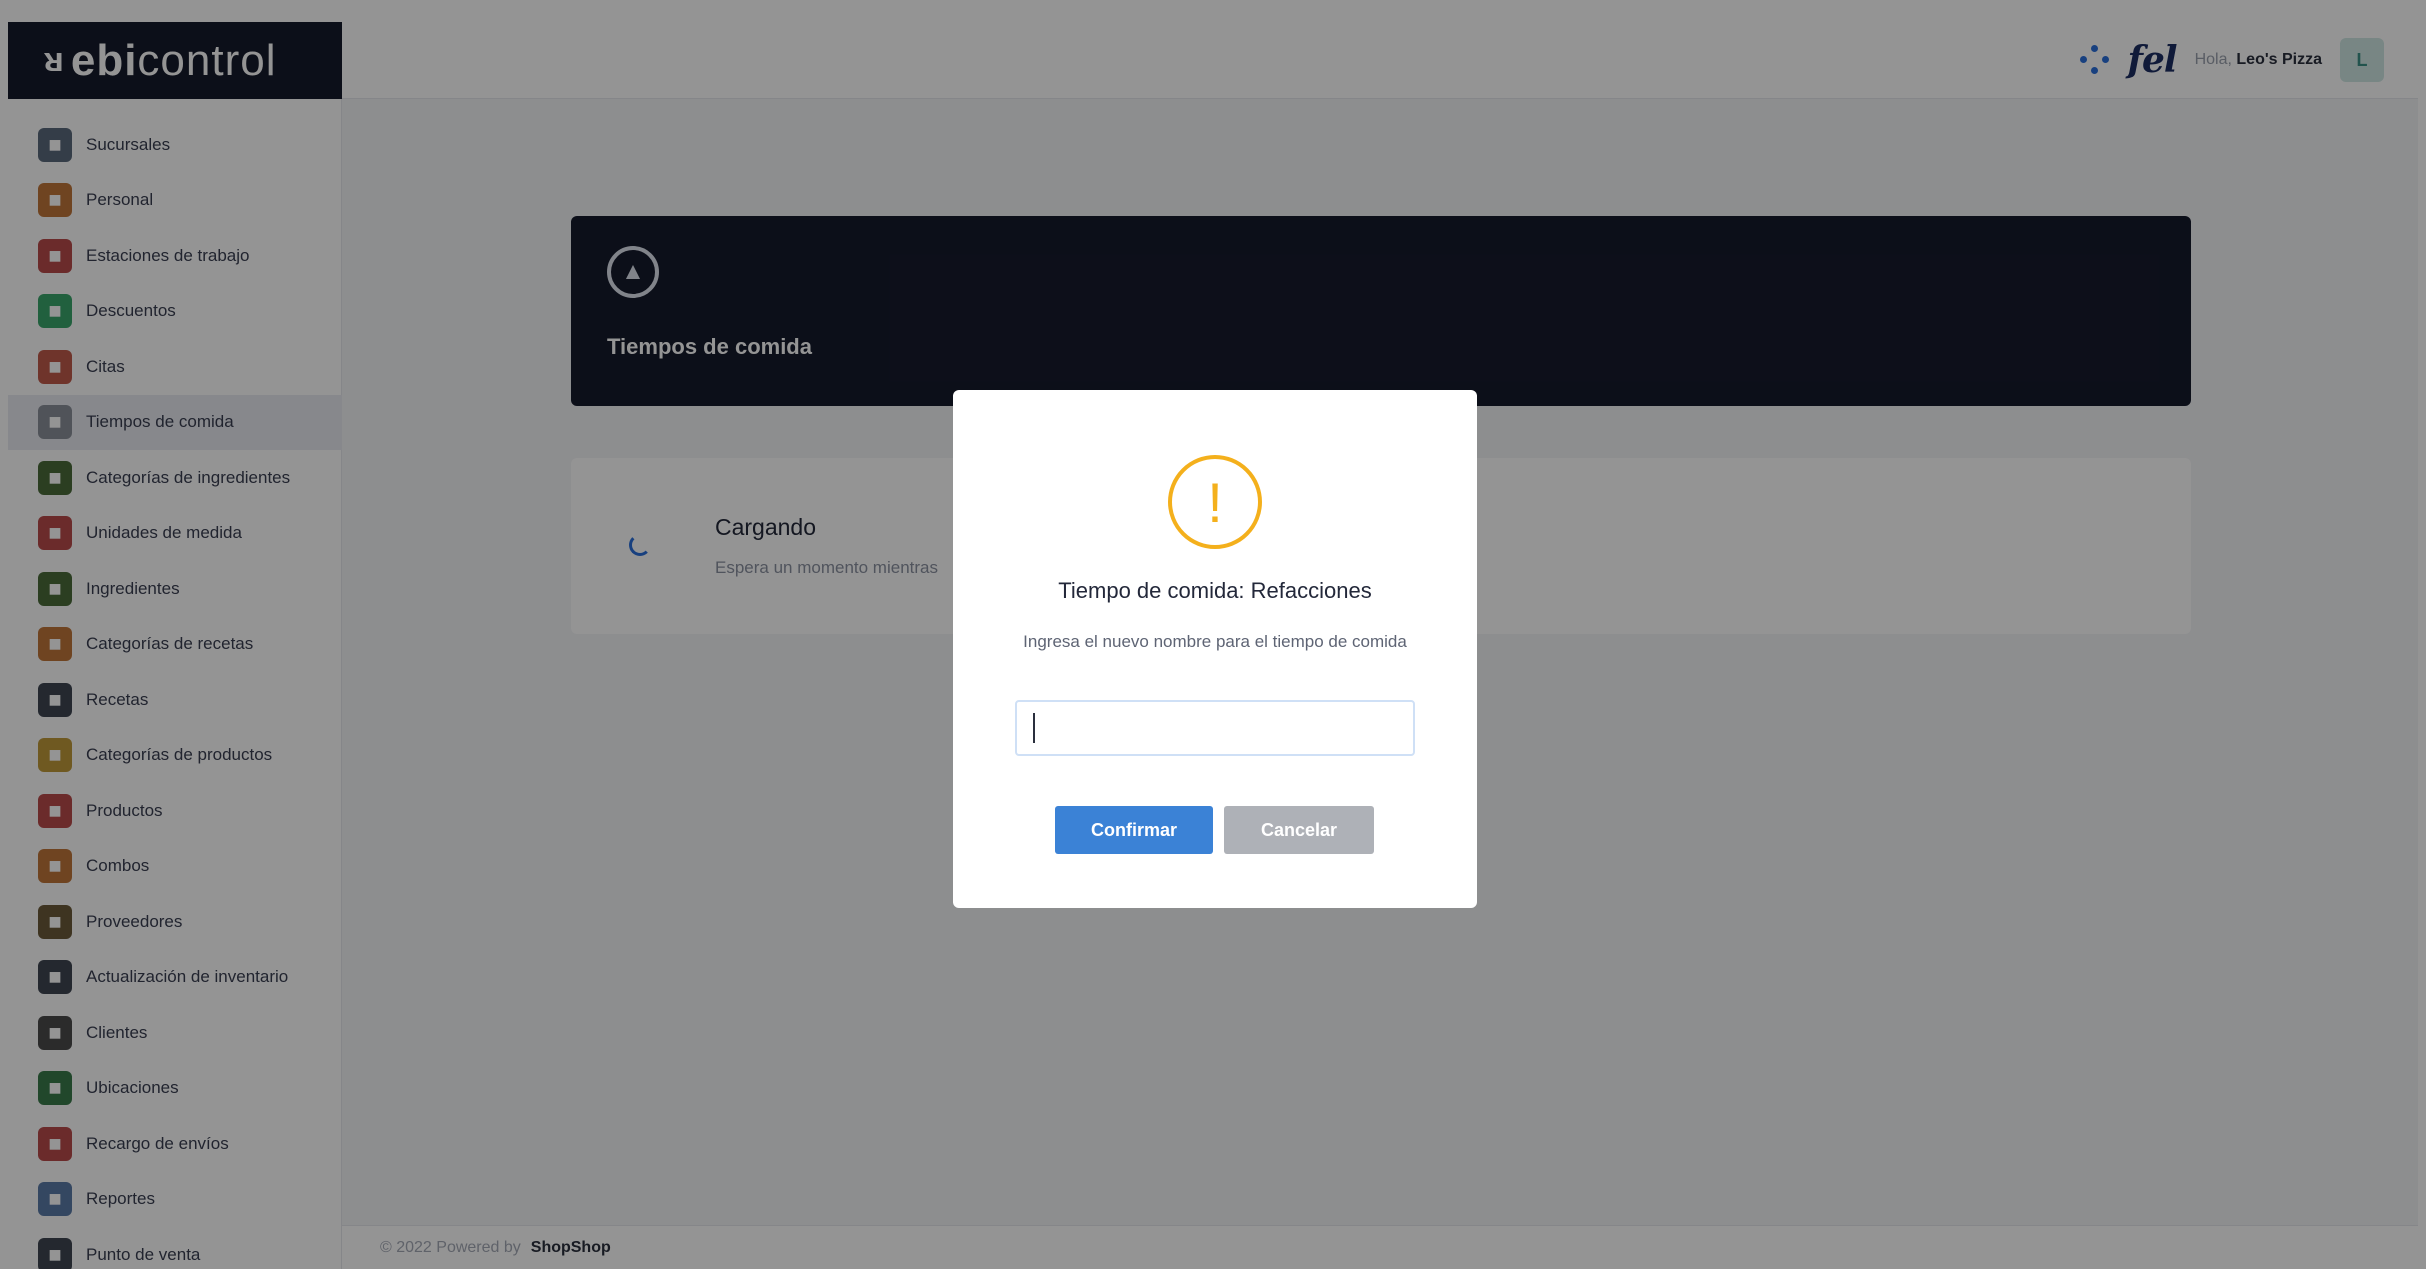 The height and width of the screenshot is (1269, 2426). Describe the element at coordinates (1134, 830) in the screenshot. I see `confirm-button: Confirmar` at that location.